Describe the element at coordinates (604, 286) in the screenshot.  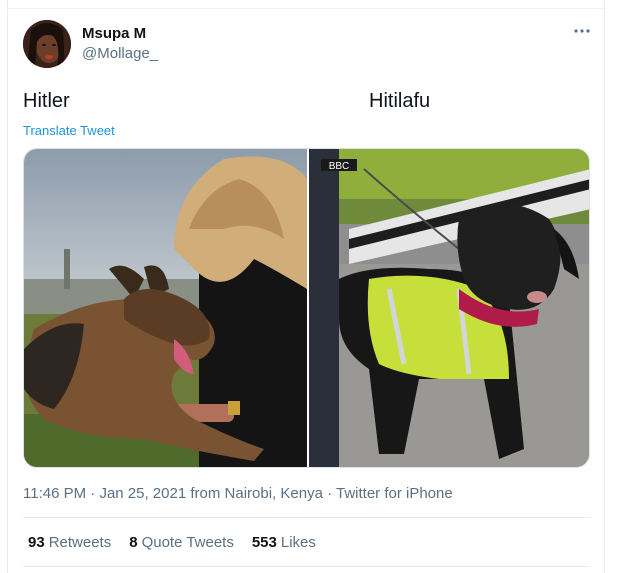
I see `frame-border-right` at that location.